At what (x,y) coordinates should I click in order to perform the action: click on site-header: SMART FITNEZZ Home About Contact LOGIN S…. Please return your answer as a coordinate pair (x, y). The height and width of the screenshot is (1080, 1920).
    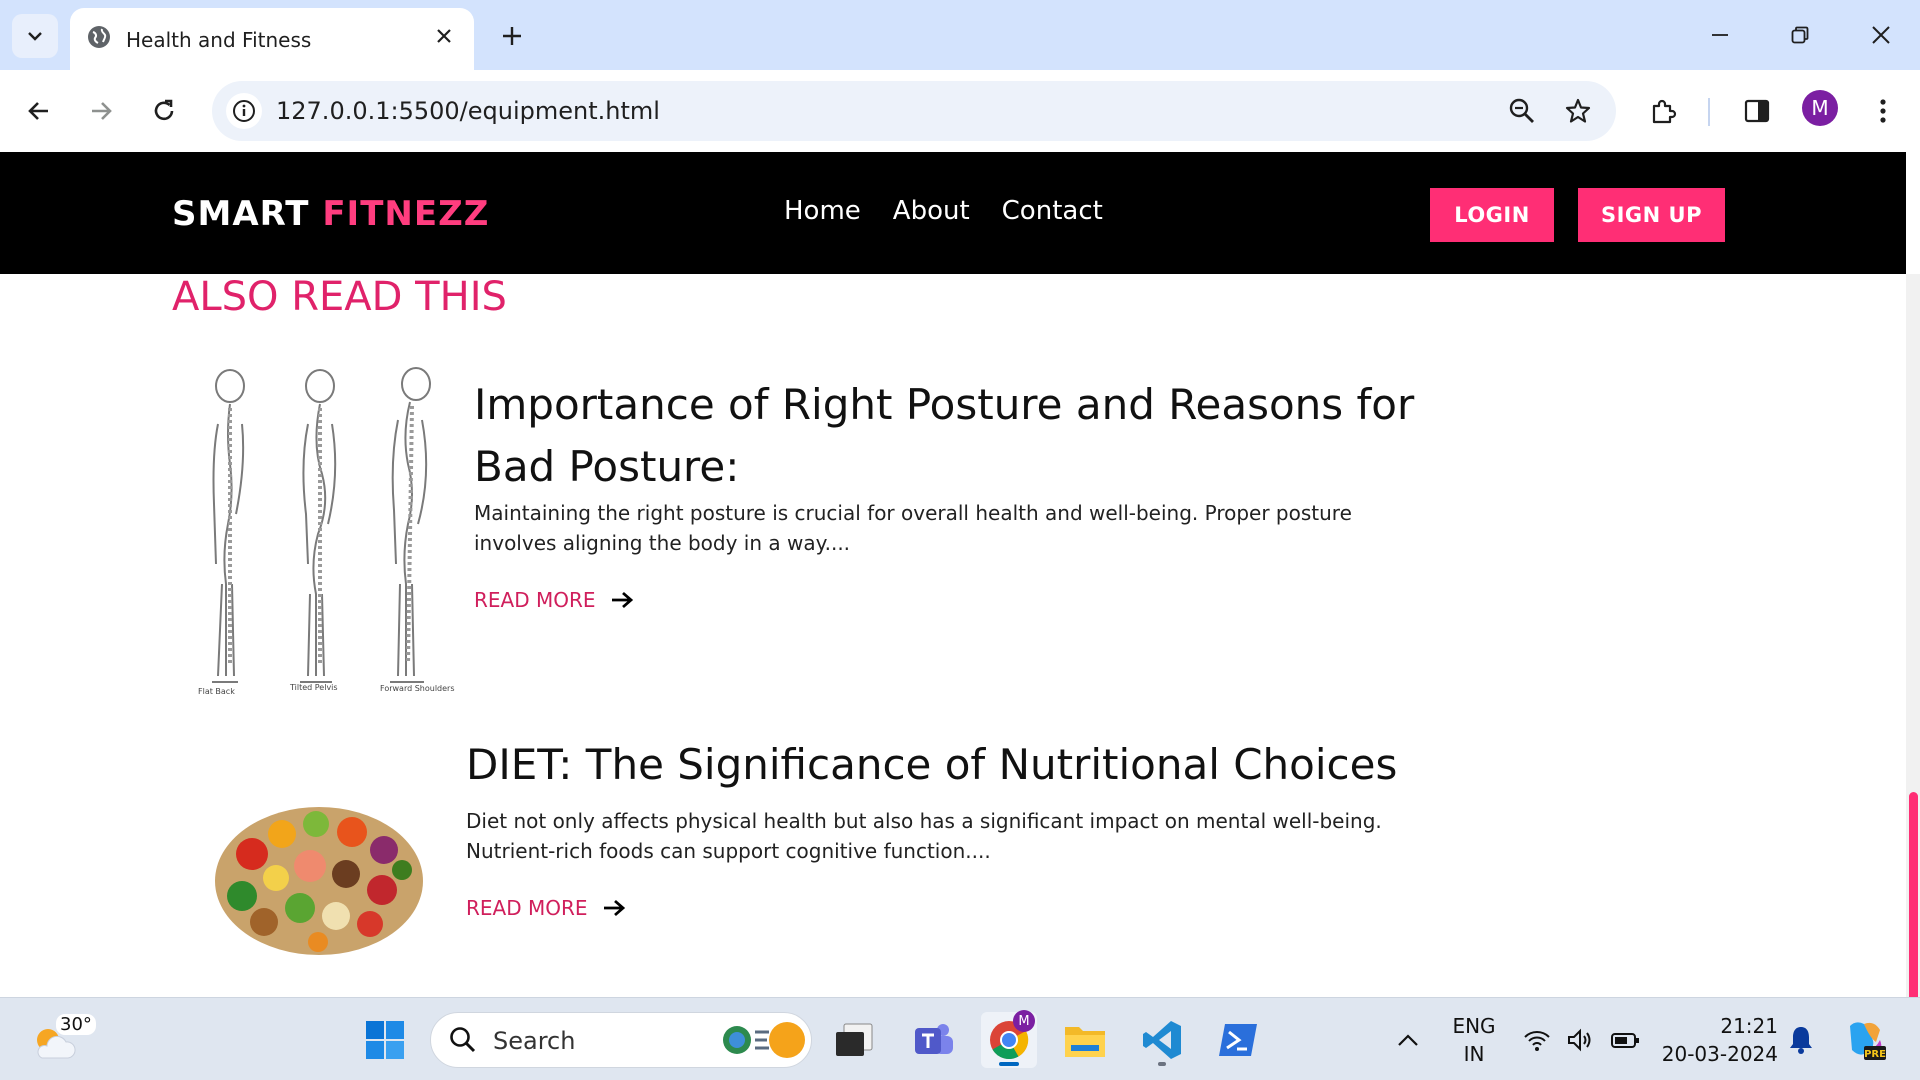
    Looking at the image, I should click on (953, 213).